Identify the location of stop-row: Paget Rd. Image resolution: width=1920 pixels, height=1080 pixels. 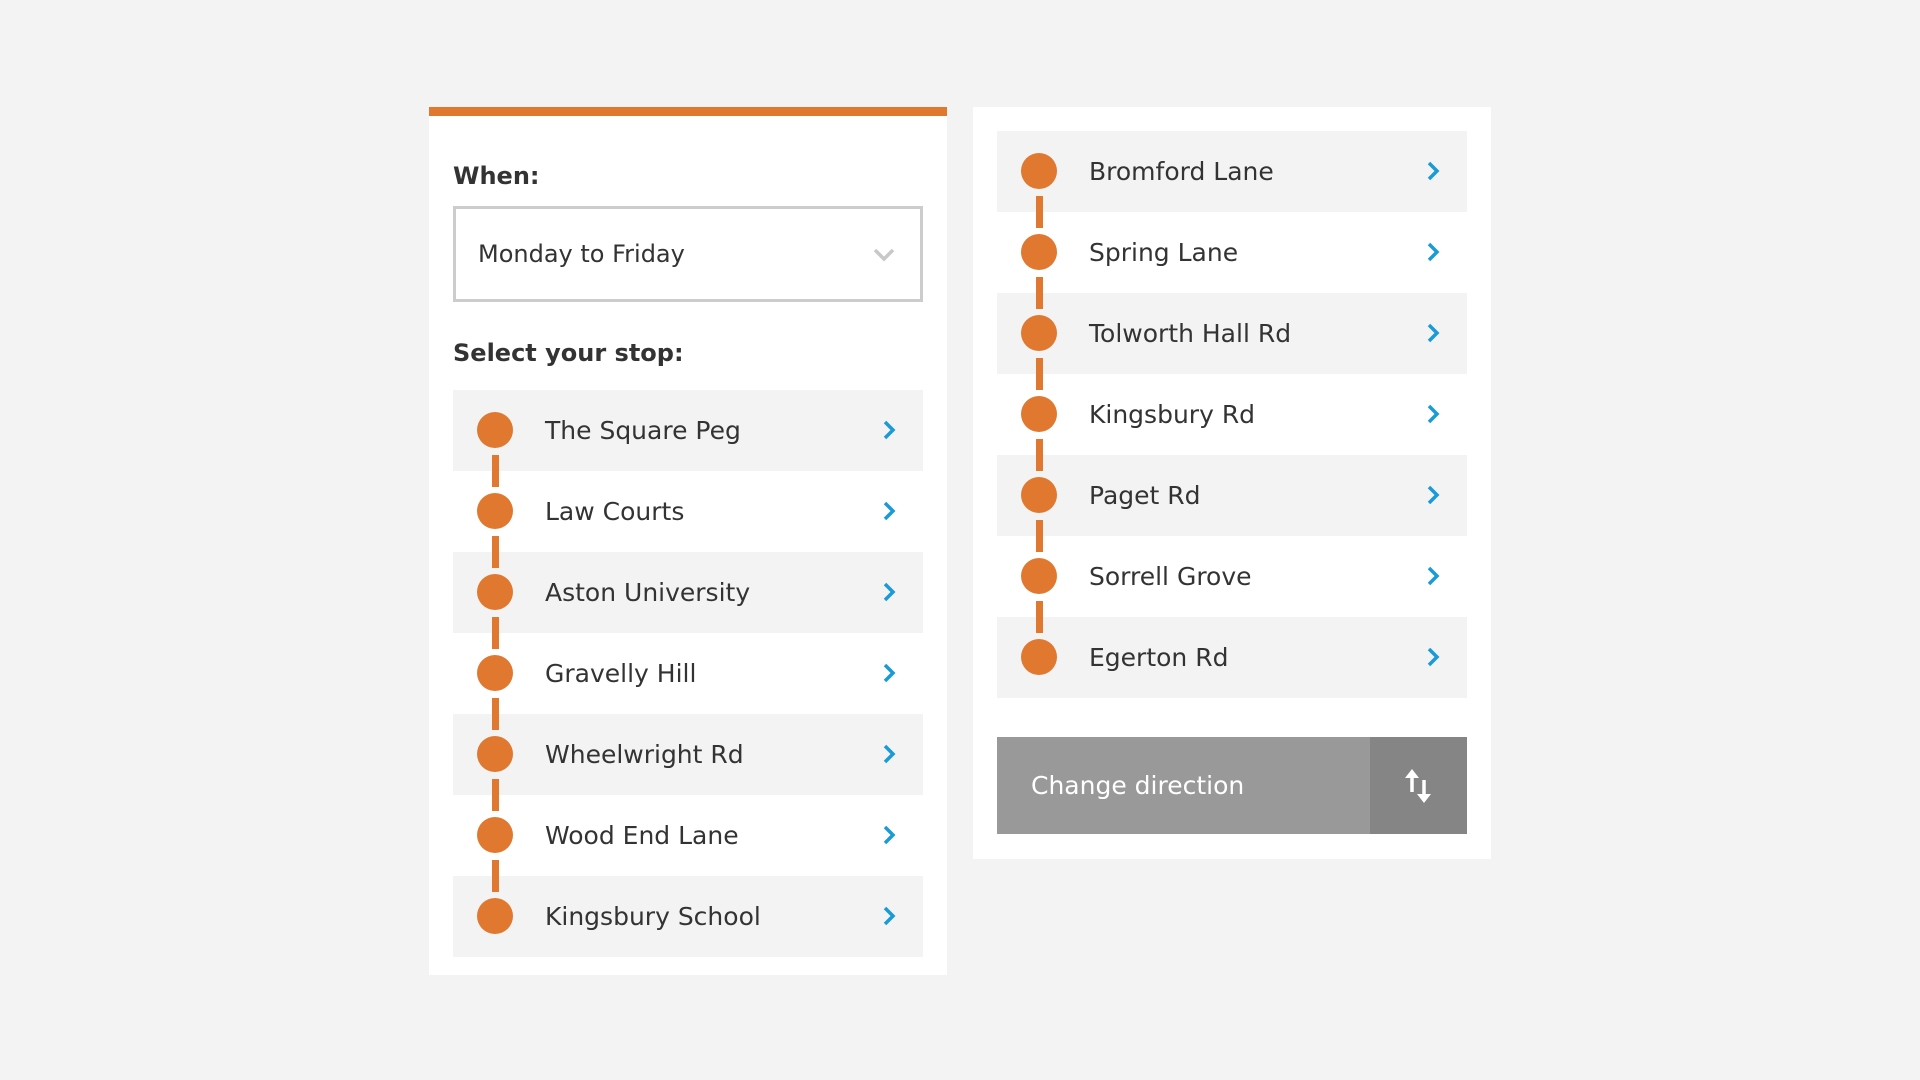
(1232, 503).